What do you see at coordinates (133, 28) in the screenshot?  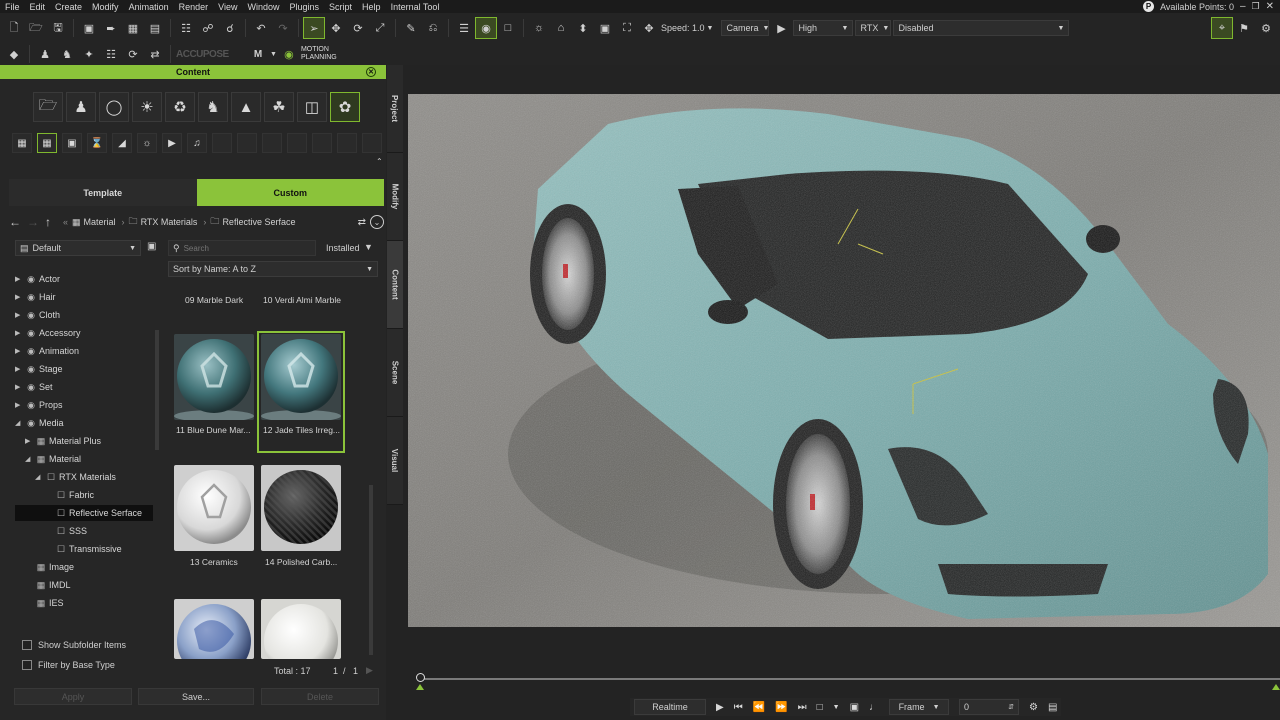 I see `render-image-icon: ▦` at bounding box center [133, 28].